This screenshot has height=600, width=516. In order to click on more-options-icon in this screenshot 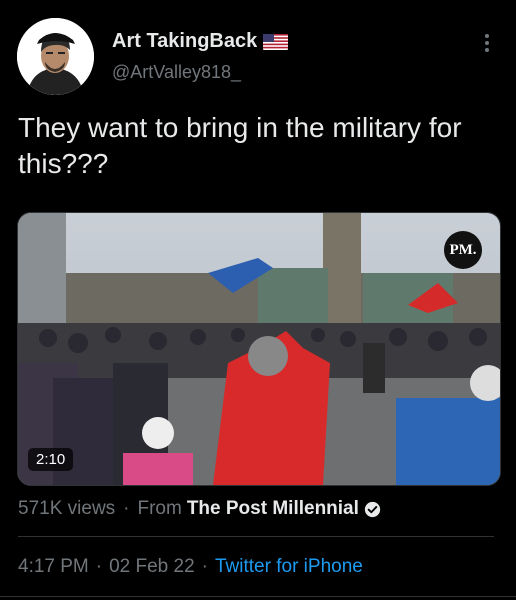, I will do `click(487, 43)`.